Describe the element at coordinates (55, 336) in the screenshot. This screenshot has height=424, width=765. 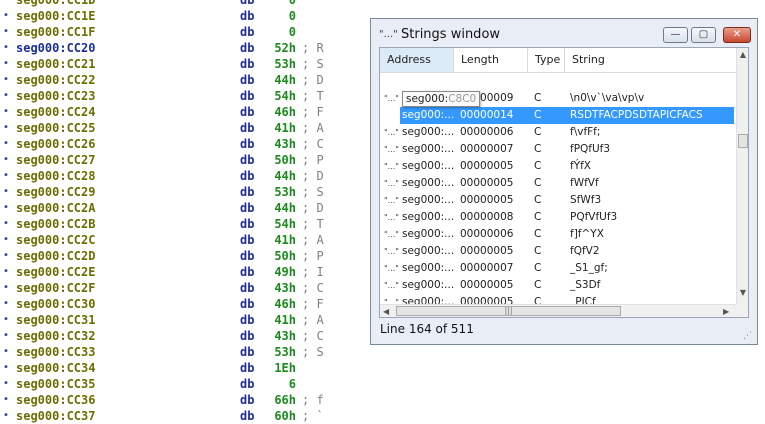
I see `line-address: seg000:CC32` at that location.